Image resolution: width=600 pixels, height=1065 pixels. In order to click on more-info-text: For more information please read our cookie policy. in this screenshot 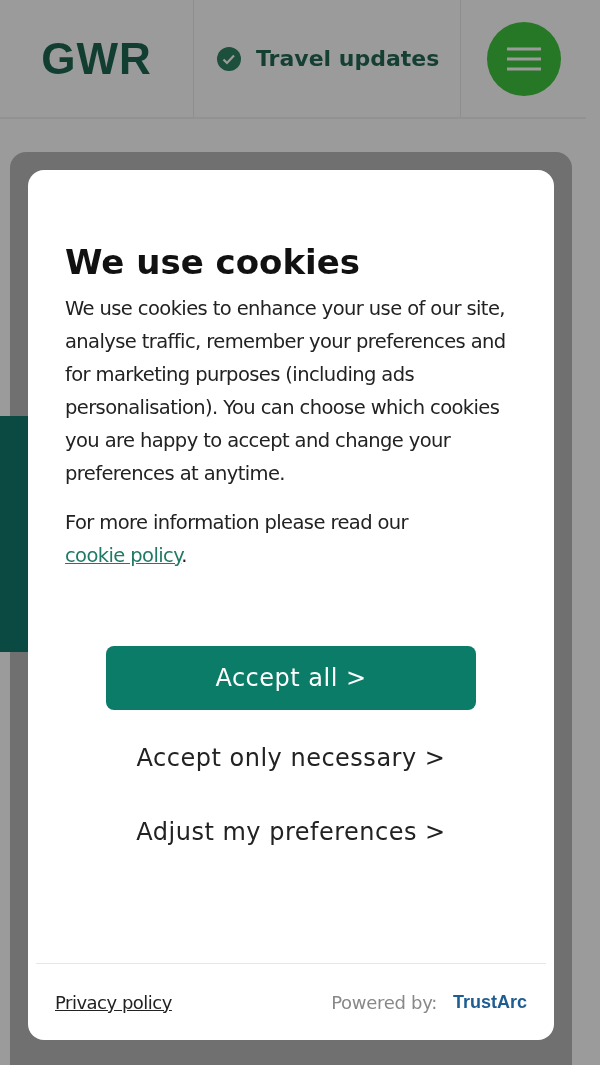, I will do `click(237, 539)`.